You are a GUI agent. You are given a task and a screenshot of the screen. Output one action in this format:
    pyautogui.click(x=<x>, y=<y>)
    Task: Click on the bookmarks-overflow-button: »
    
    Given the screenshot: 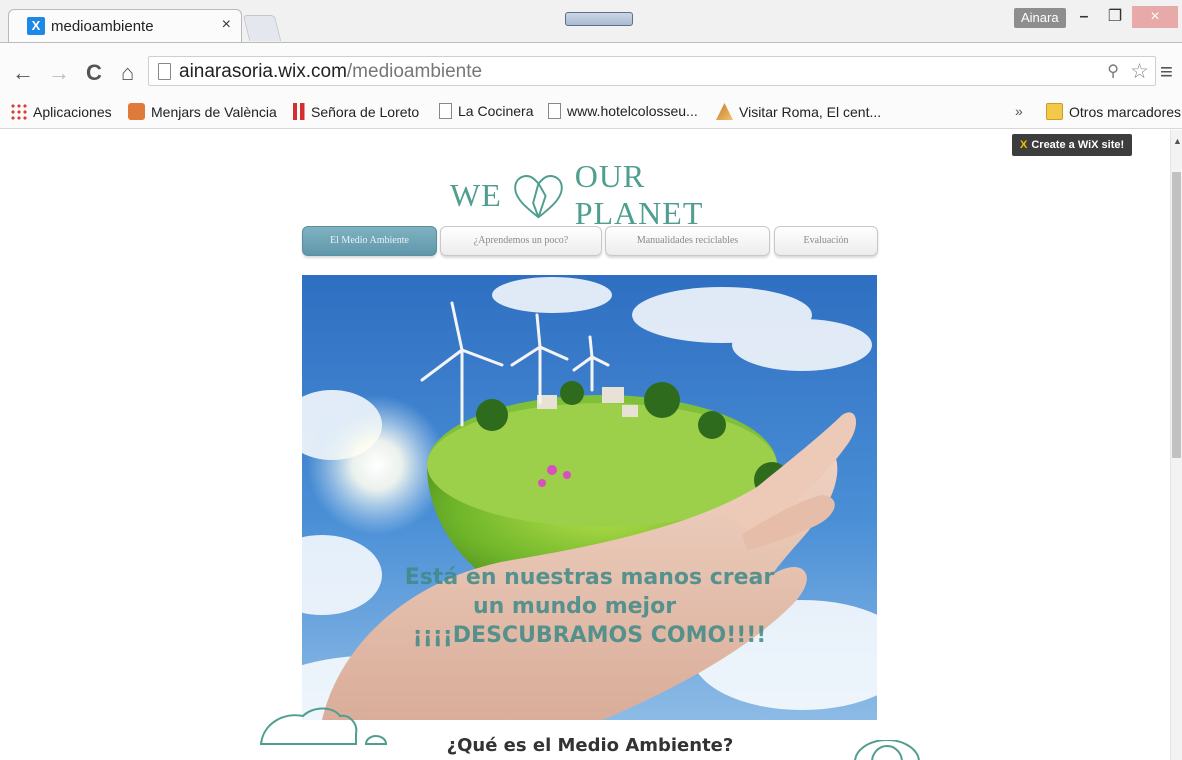 What is the action you would take?
    pyautogui.click(x=1019, y=111)
    